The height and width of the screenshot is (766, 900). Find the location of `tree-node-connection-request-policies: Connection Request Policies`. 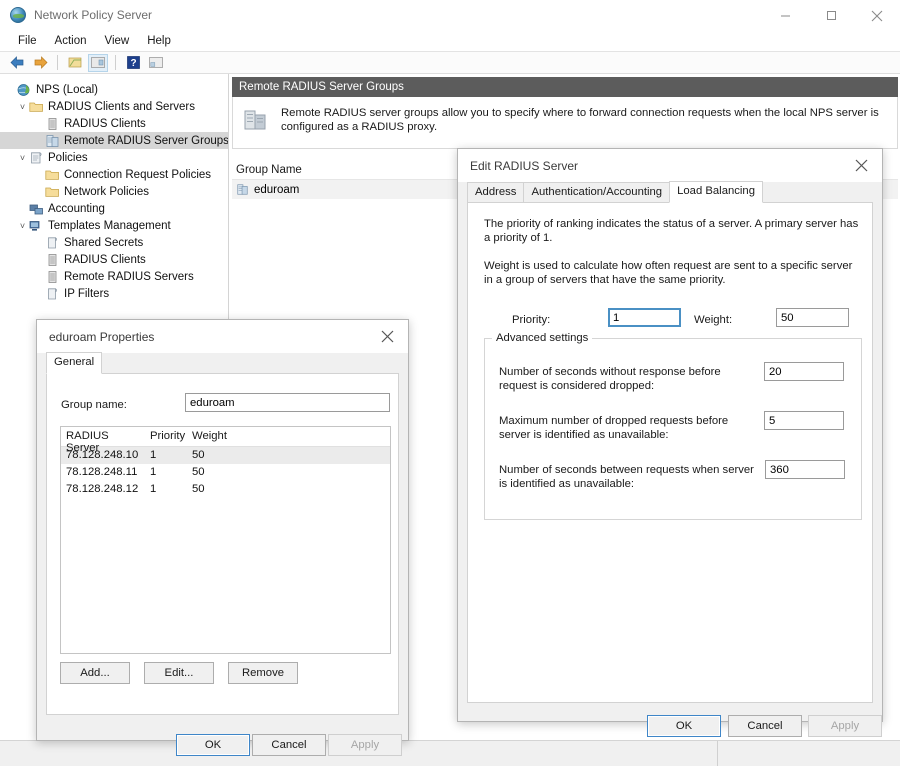

tree-node-connection-request-policies: Connection Request Policies is located at coordinates (114, 174).